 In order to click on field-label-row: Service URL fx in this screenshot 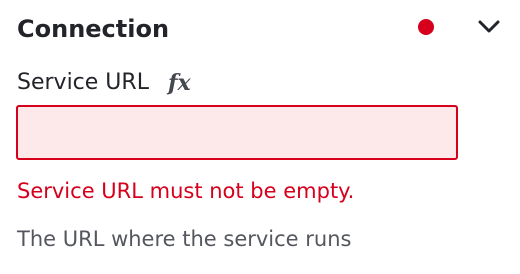, I will do `click(104, 83)`.